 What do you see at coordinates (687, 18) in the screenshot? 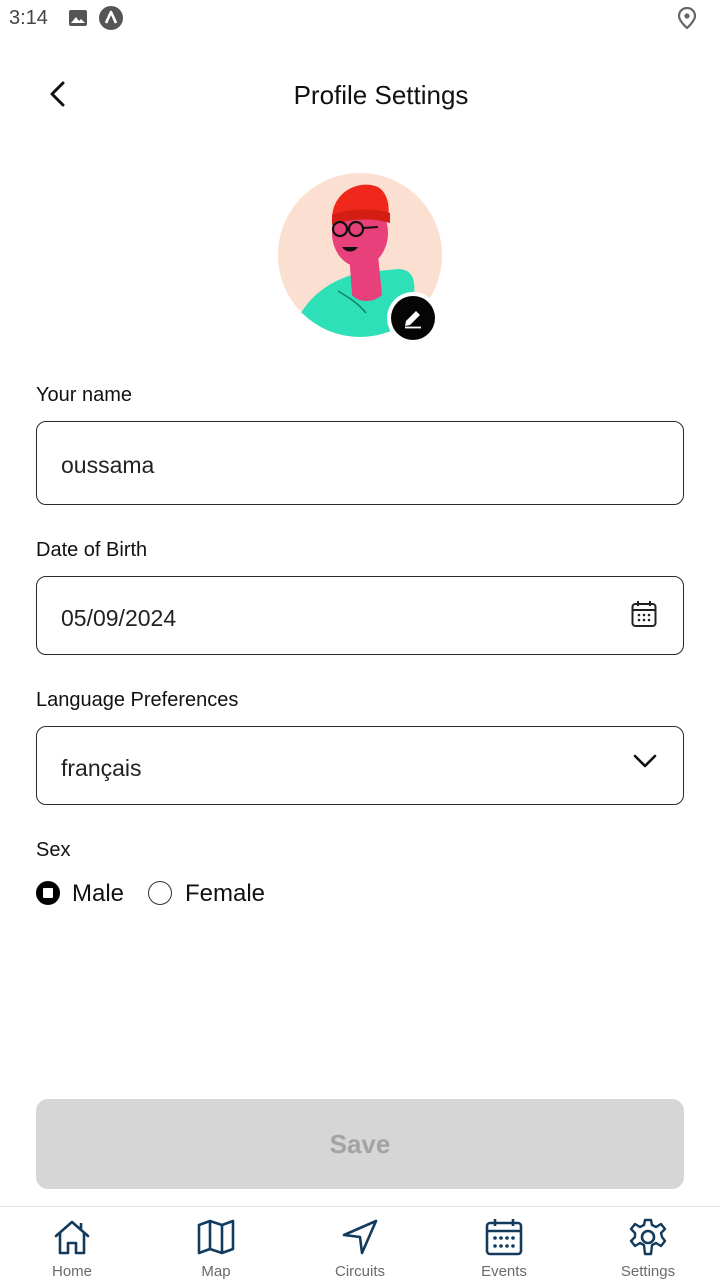
I see `location-pin-icon` at bounding box center [687, 18].